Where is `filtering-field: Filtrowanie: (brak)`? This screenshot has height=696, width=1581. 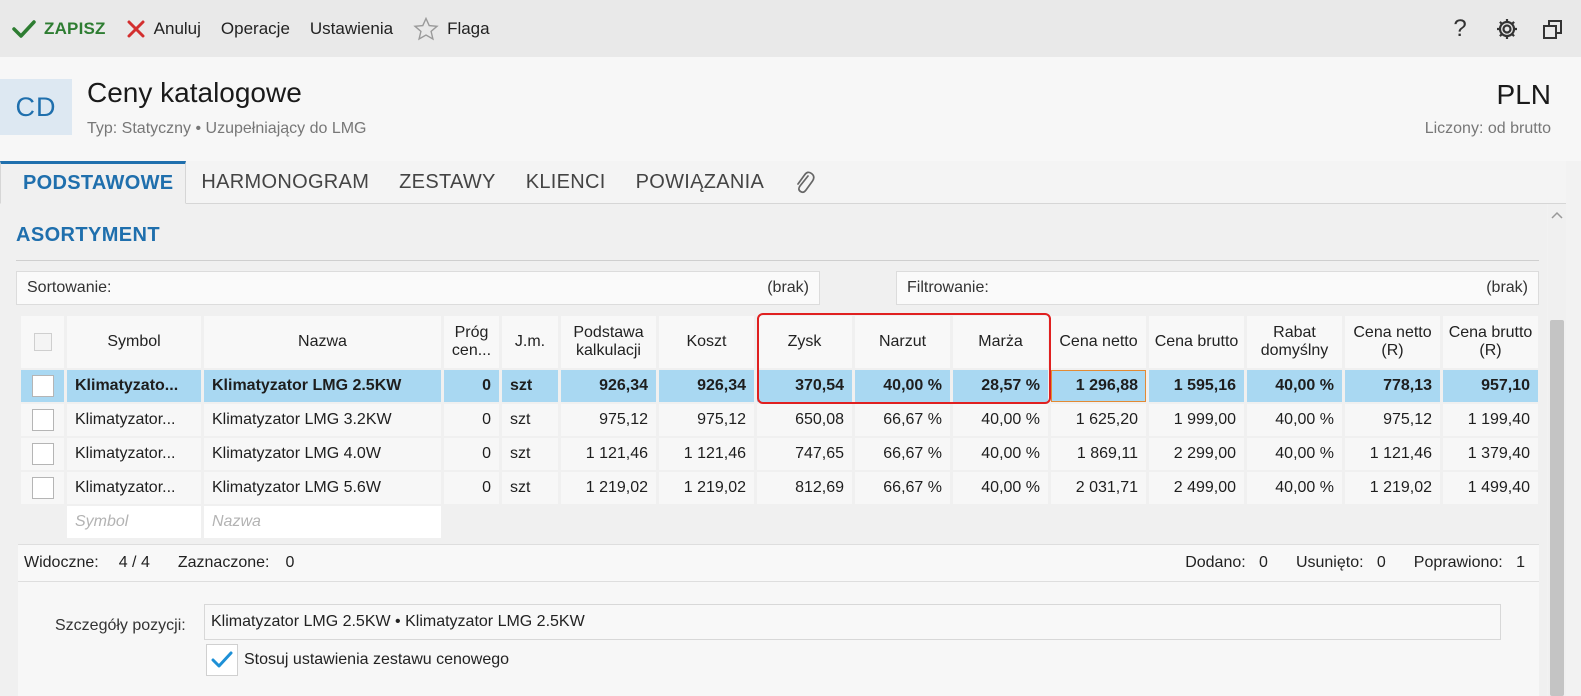
filtering-field: Filtrowanie: (brak) is located at coordinates (1217, 288).